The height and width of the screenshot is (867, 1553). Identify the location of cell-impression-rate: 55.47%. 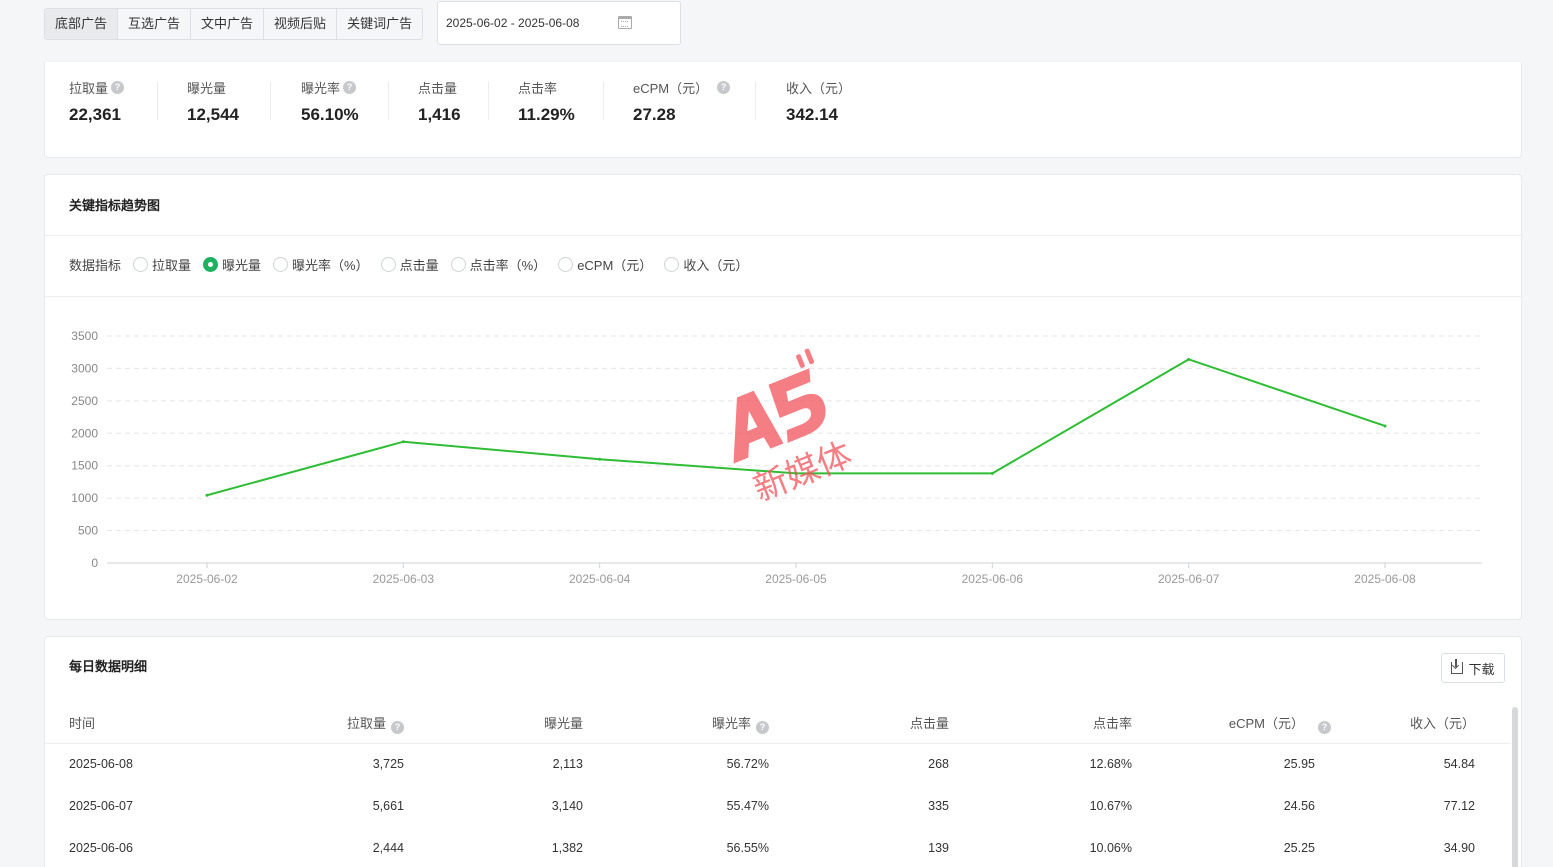
(747, 806).